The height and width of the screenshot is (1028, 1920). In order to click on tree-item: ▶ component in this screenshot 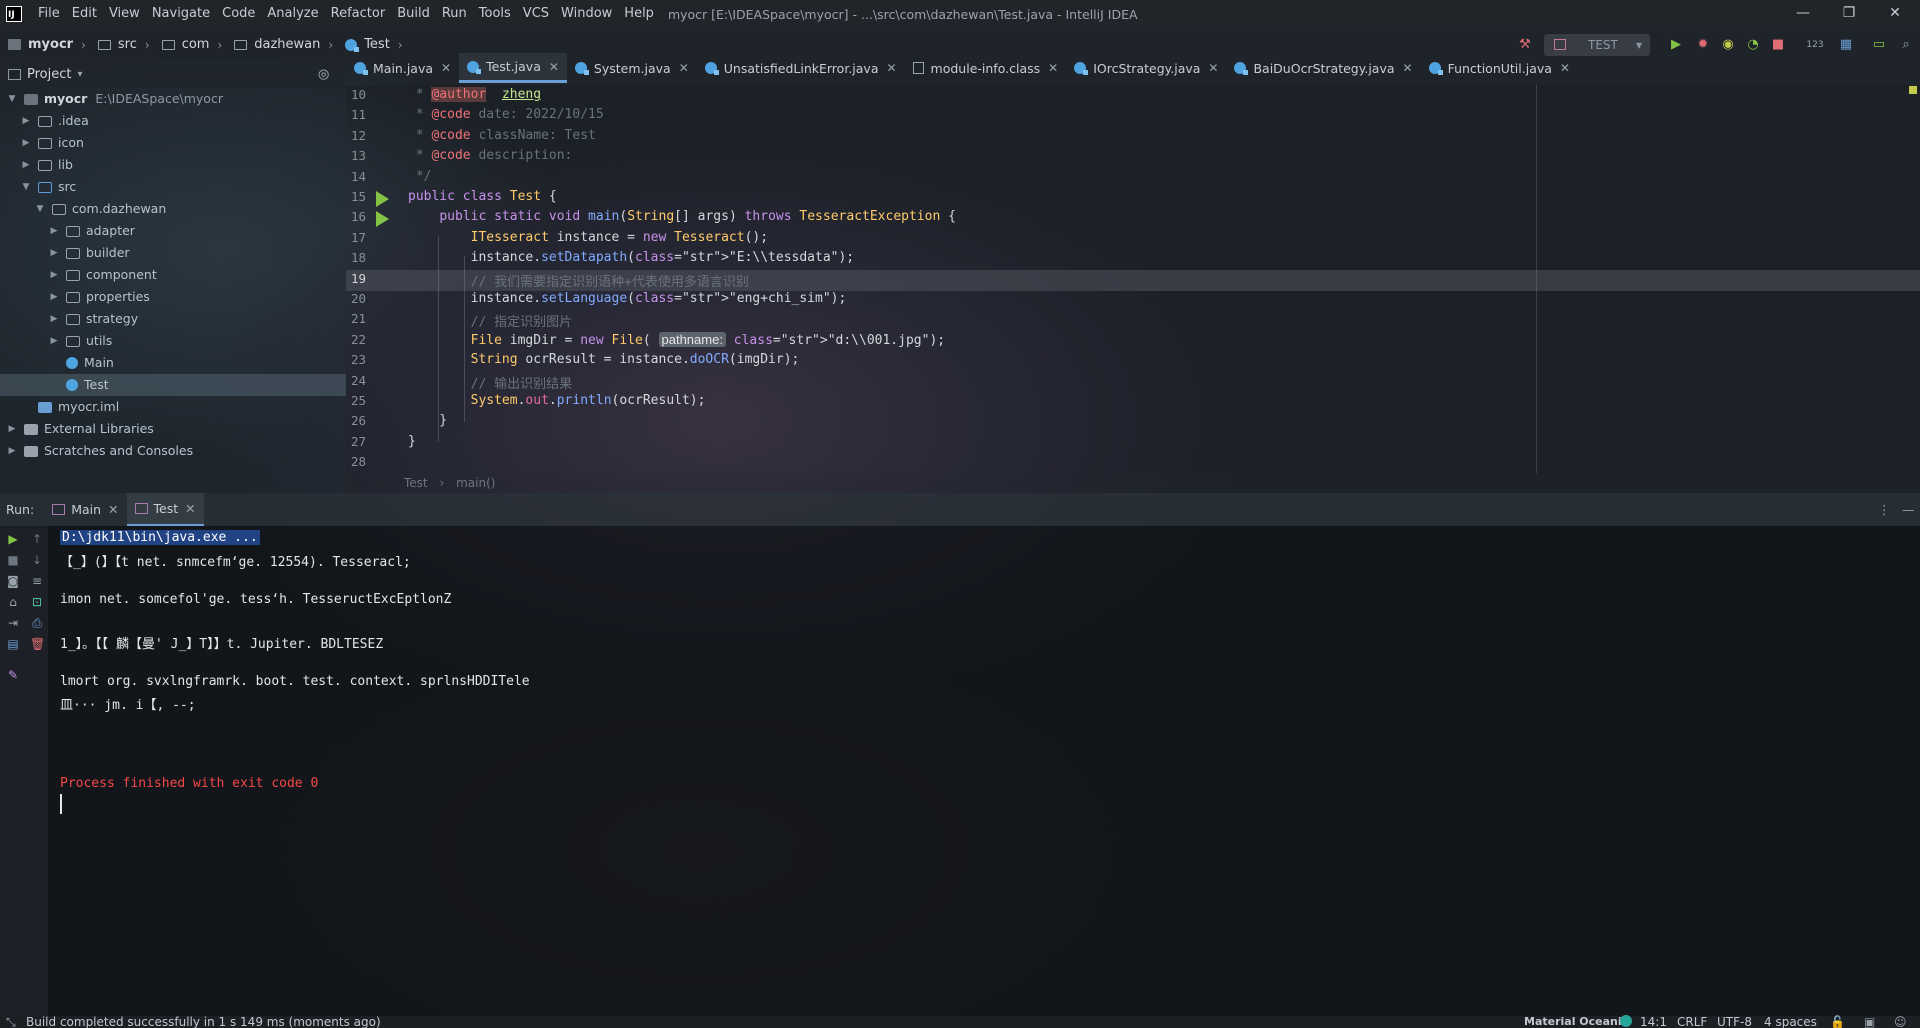, I will do `click(102, 275)`.